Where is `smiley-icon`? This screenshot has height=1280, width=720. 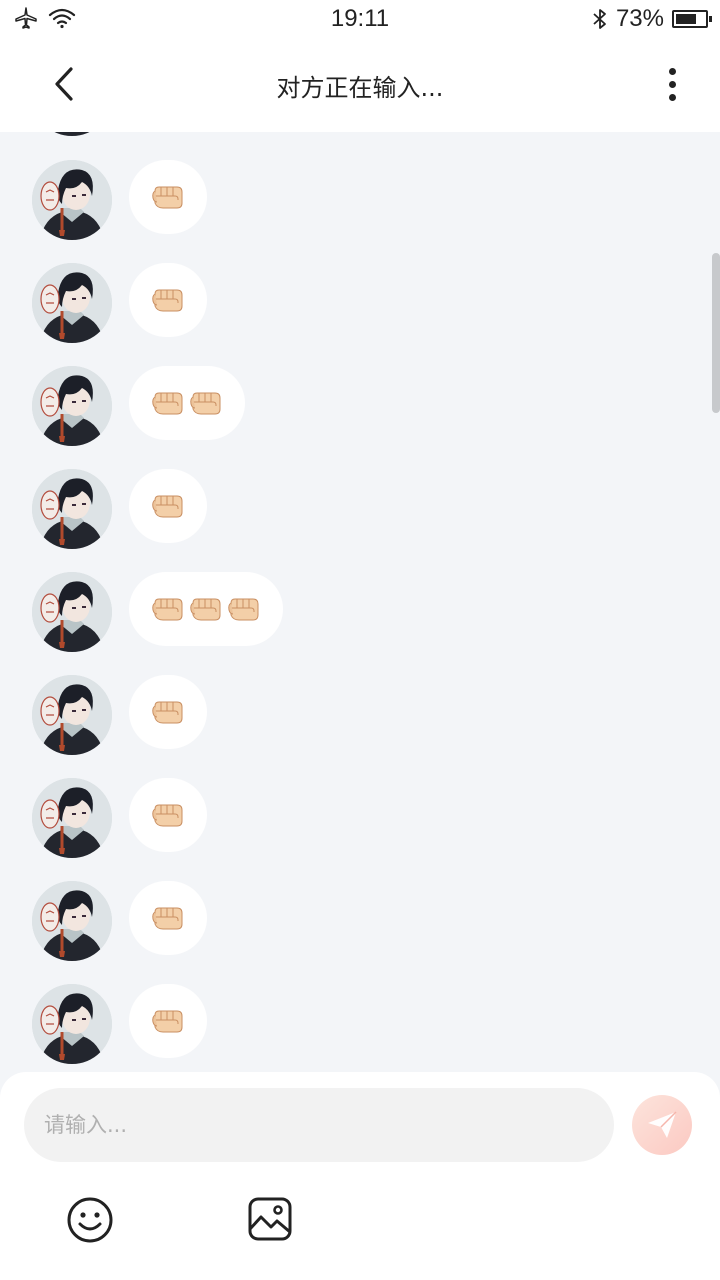
smiley-icon is located at coordinates (90, 1220).